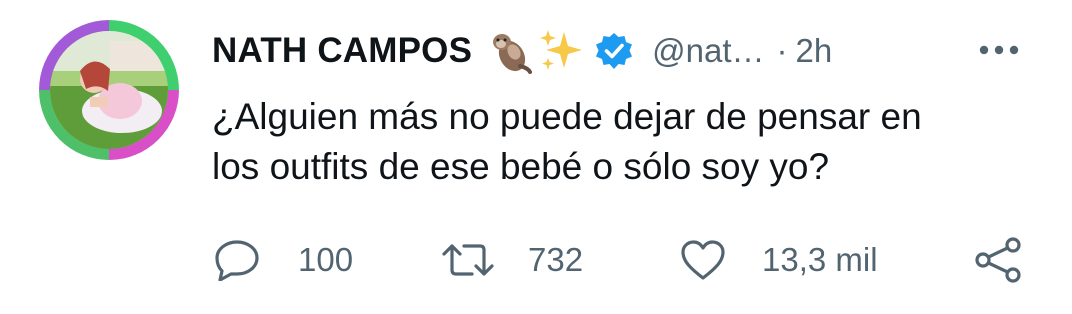 This screenshot has width=1072, height=314. What do you see at coordinates (513, 54) in the screenshot?
I see `otter-emoji-icon` at bounding box center [513, 54].